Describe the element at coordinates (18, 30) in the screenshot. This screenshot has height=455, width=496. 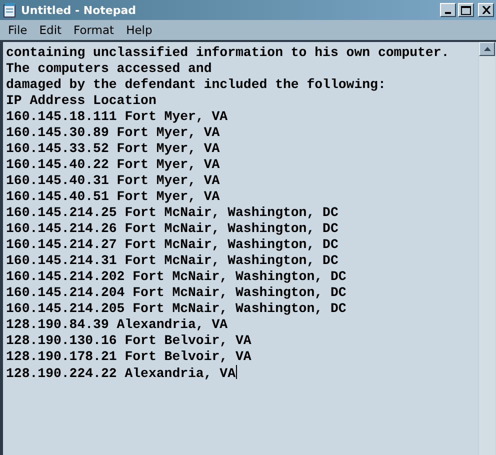
I see `menu-item: File` at that location.